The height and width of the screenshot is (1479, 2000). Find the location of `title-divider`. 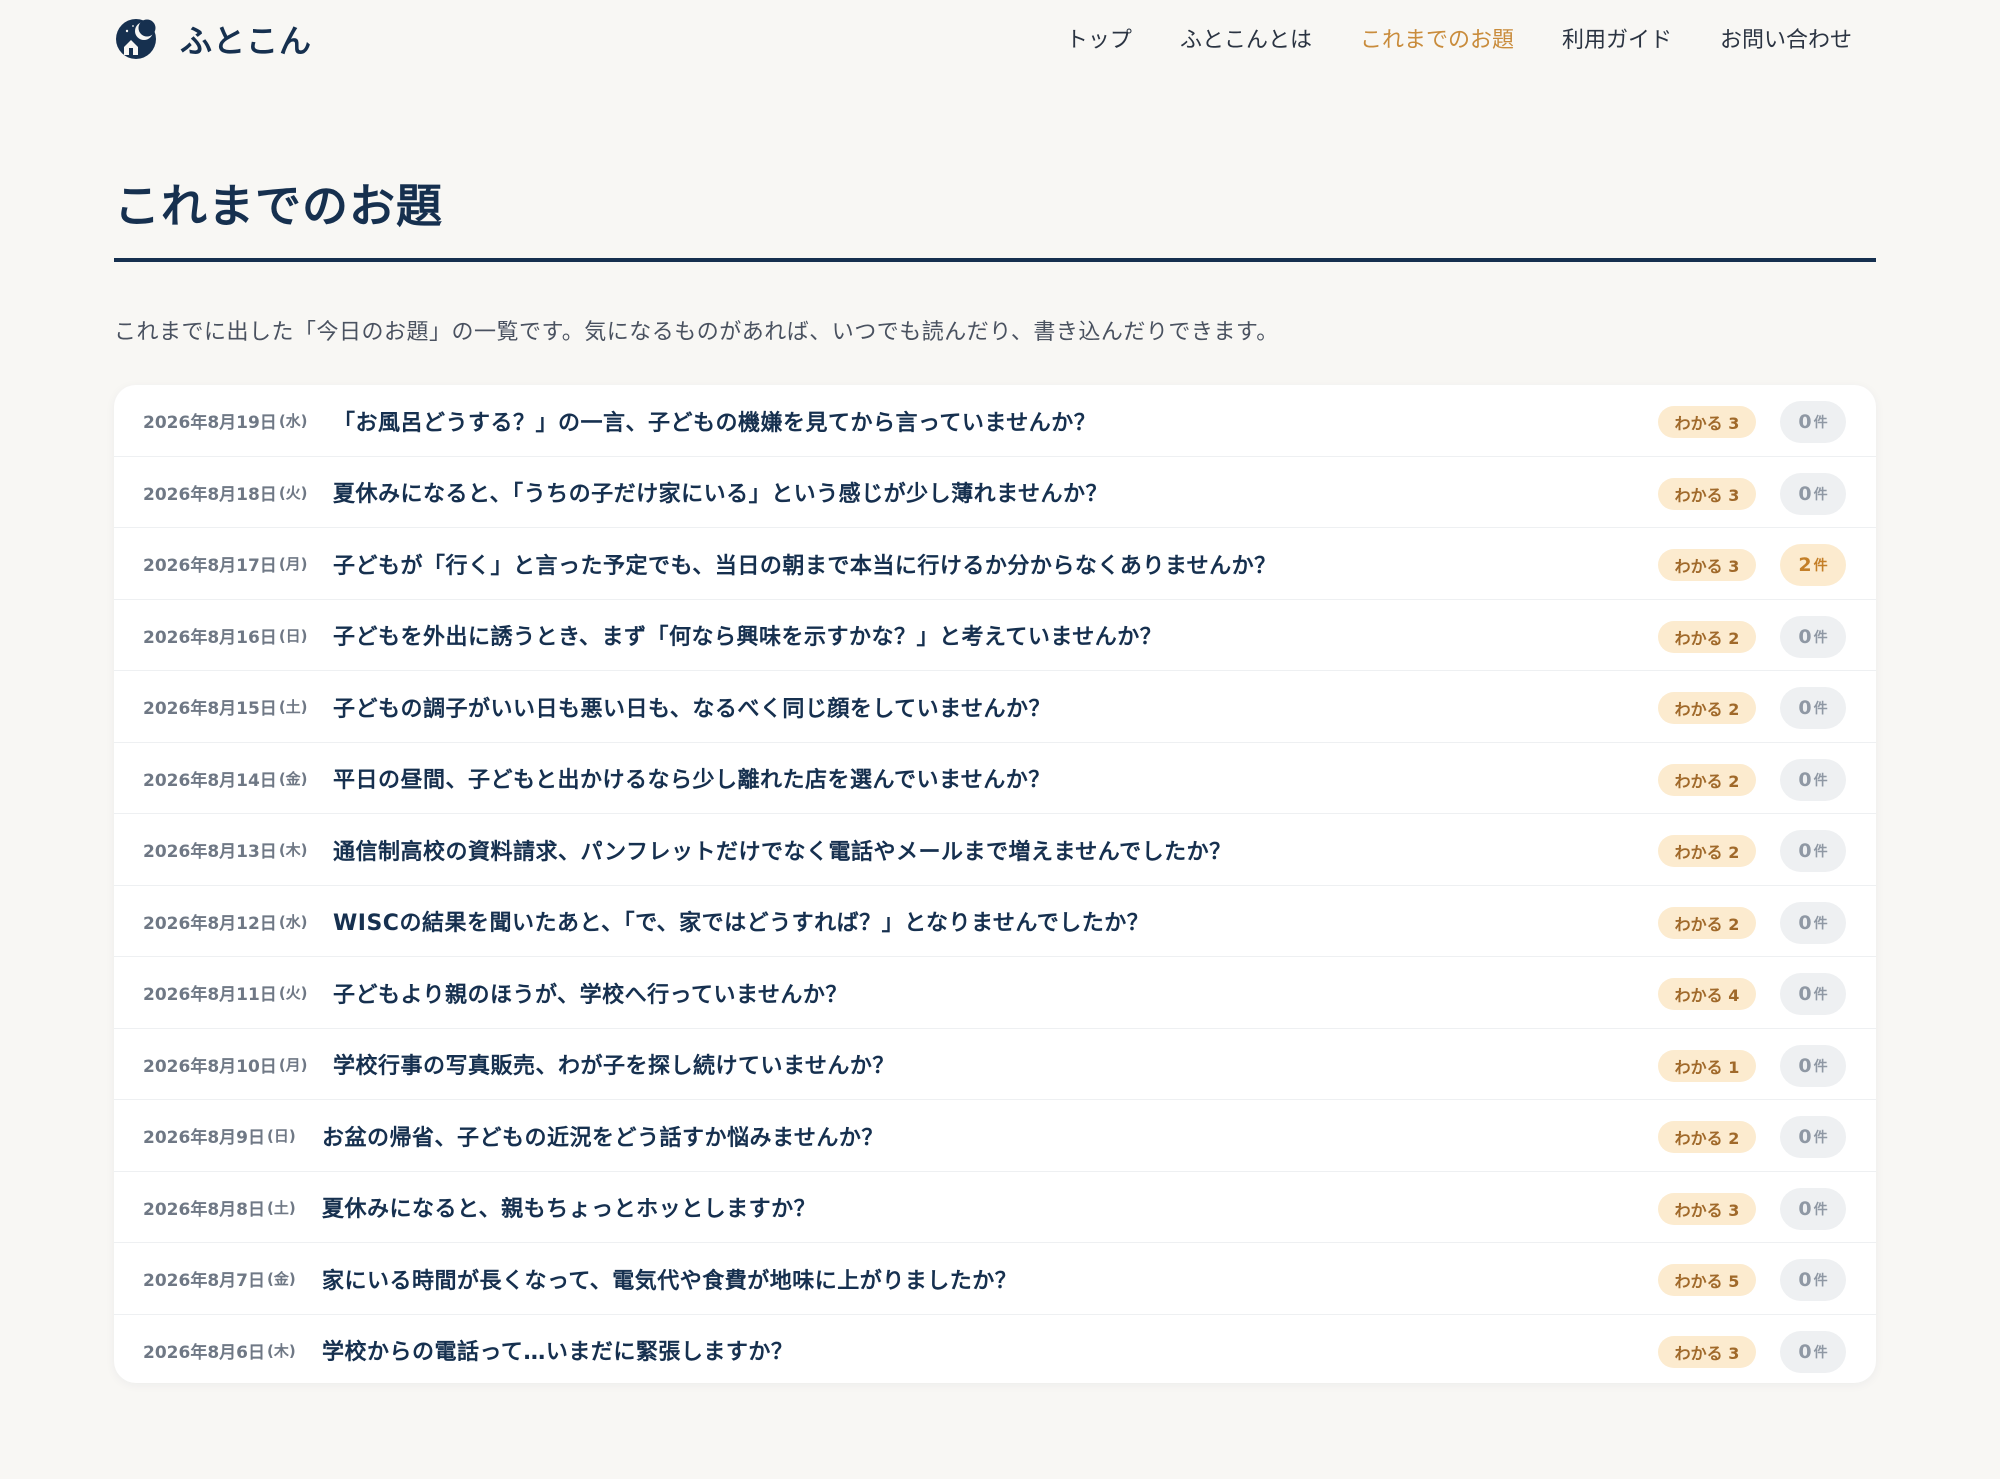

title-divider is located at coordinates (995, 260).